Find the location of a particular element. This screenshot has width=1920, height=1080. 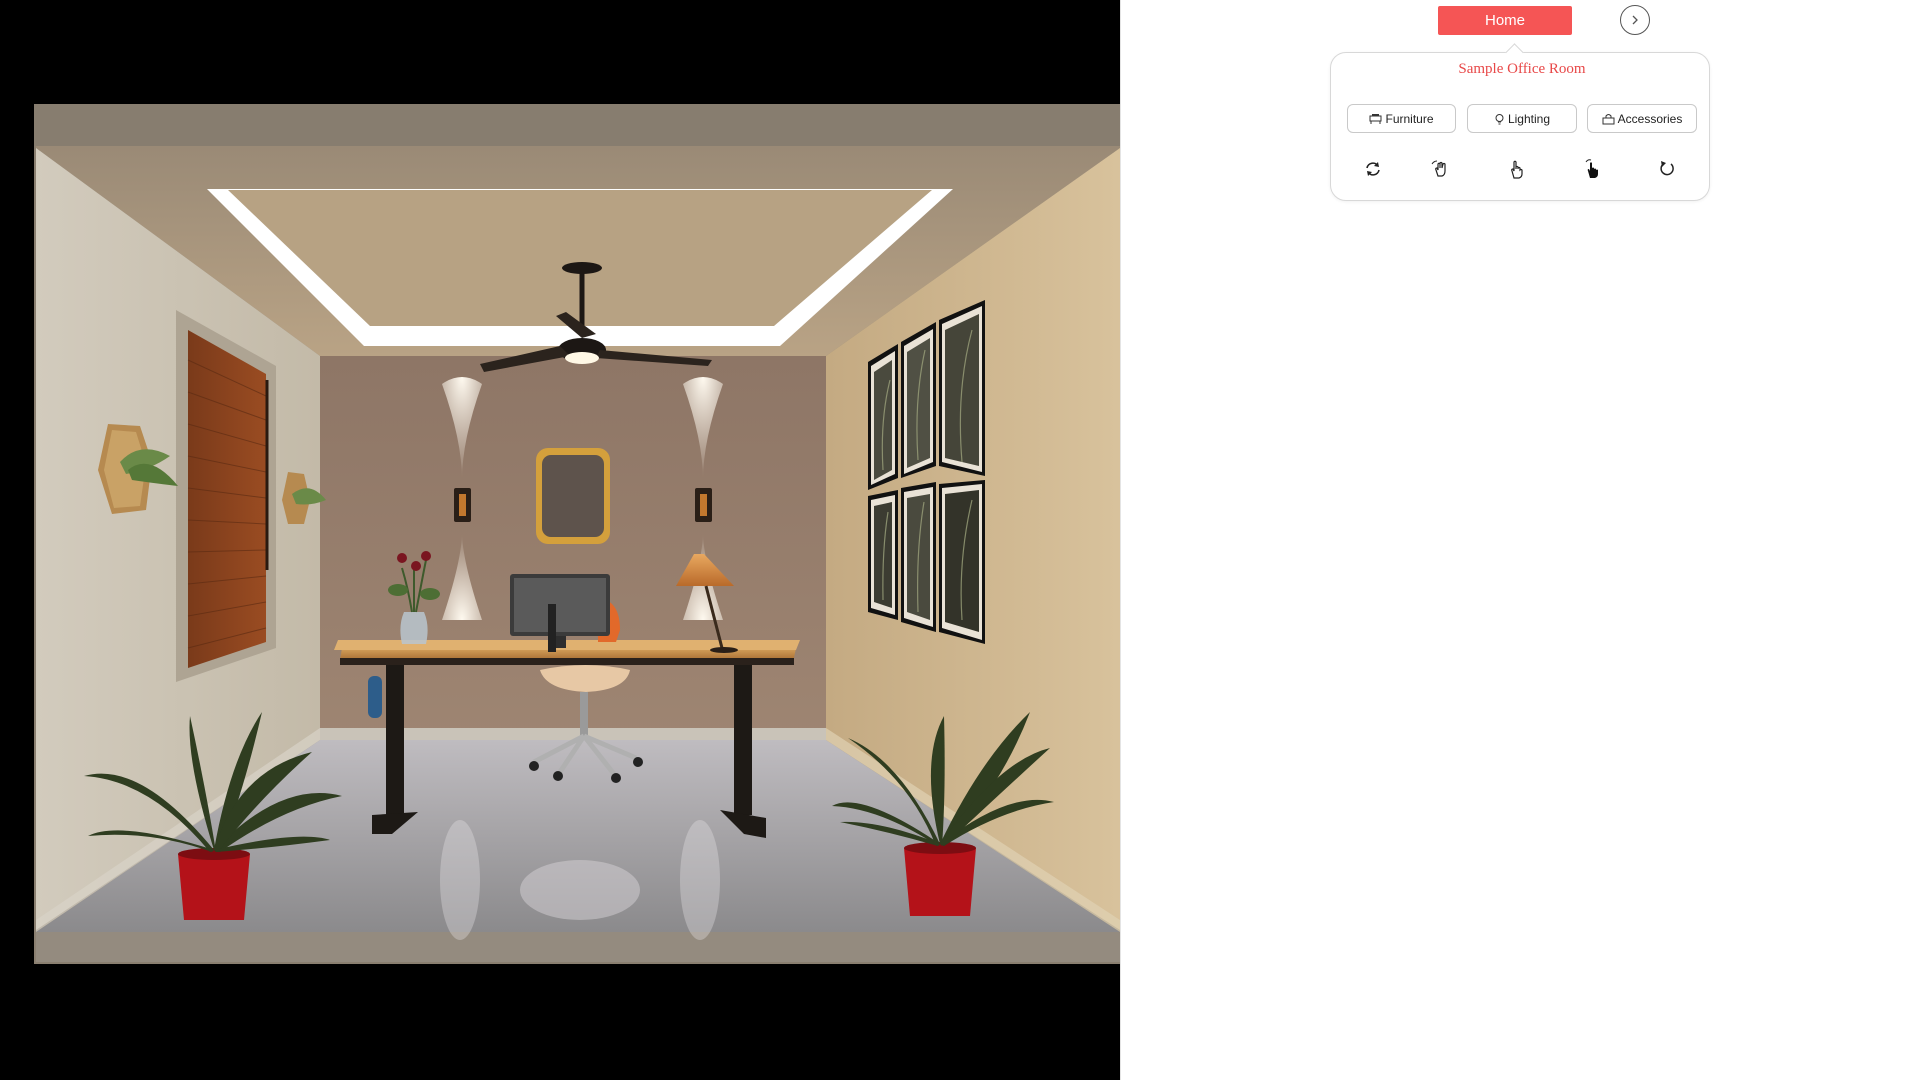

rotate-button is located at coordinates (1667, 169).